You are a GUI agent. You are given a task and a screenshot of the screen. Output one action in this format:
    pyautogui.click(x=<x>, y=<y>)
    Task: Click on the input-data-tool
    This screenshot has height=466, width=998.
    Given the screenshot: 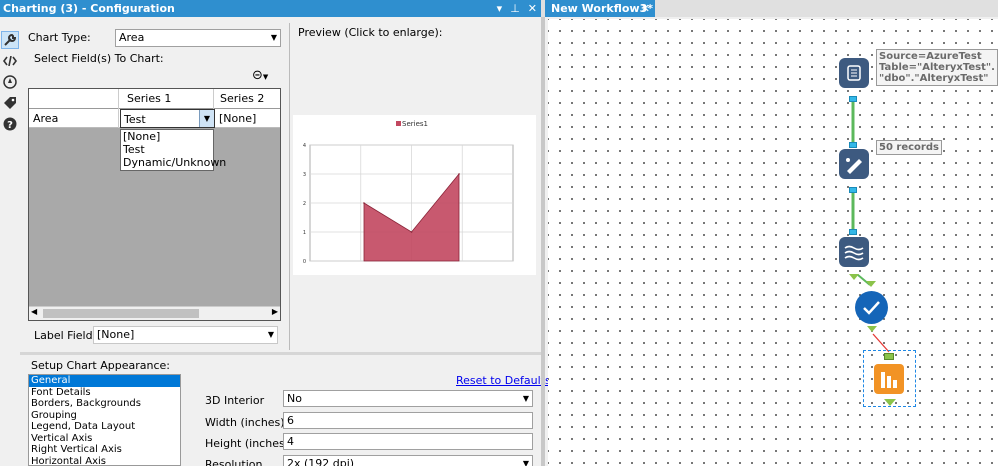 What is the action you would take?
    pyautogui.click(x=854, y=73)
    